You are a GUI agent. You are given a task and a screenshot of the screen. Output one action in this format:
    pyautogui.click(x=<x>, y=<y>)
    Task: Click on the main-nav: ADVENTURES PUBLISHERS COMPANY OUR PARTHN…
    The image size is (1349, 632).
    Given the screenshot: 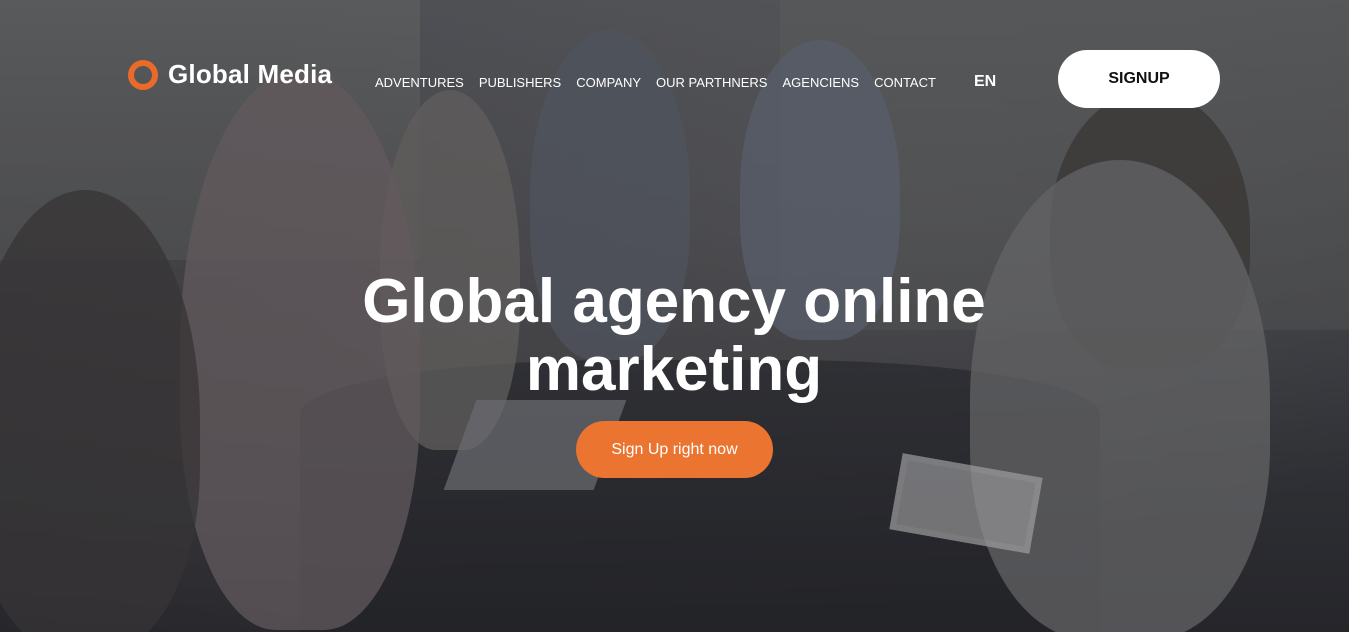 What is the action you would take?
    pyautogui.click(x=655, y=82)
    